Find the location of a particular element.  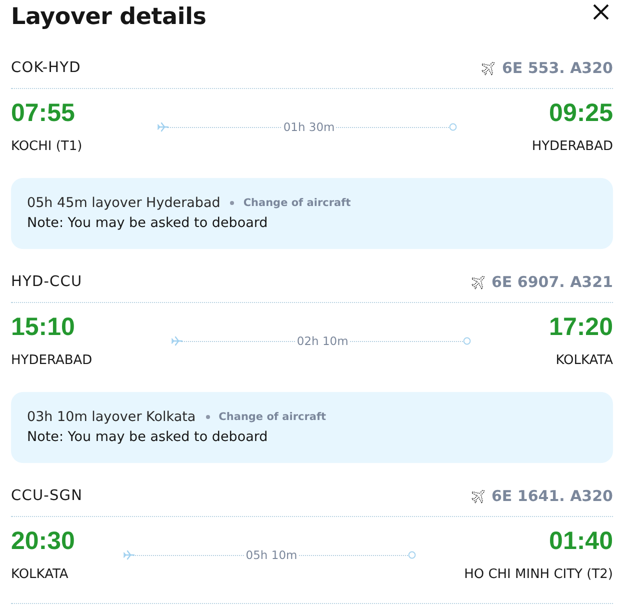

flight-number: 6E 553. A320 is located at coordinates (557, 68).